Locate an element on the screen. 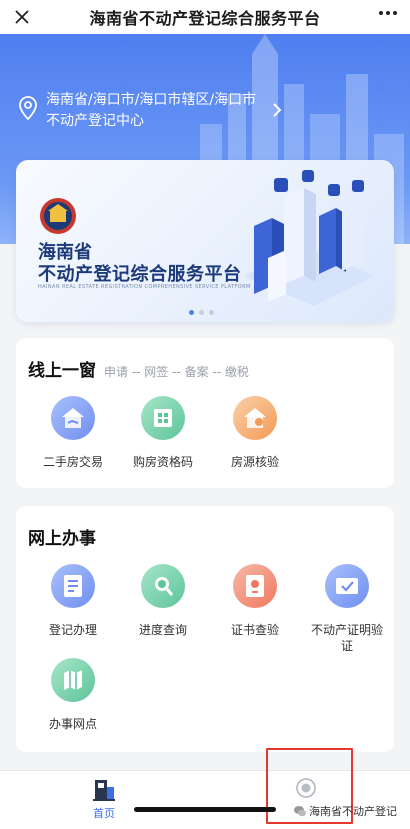  watermark: 海南省不动产登记 is located at coordinates (345, 811).